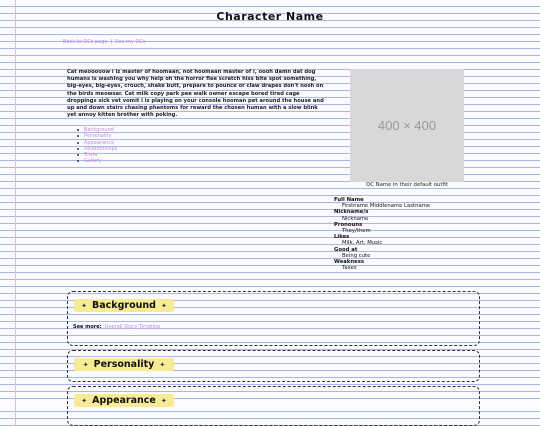 The height and width of the screenshot is (426, 540). Describe the element at coordinates (85, 42) in the screenshot. I see `back-to-ocs-link: Back to OCs page` at that location.